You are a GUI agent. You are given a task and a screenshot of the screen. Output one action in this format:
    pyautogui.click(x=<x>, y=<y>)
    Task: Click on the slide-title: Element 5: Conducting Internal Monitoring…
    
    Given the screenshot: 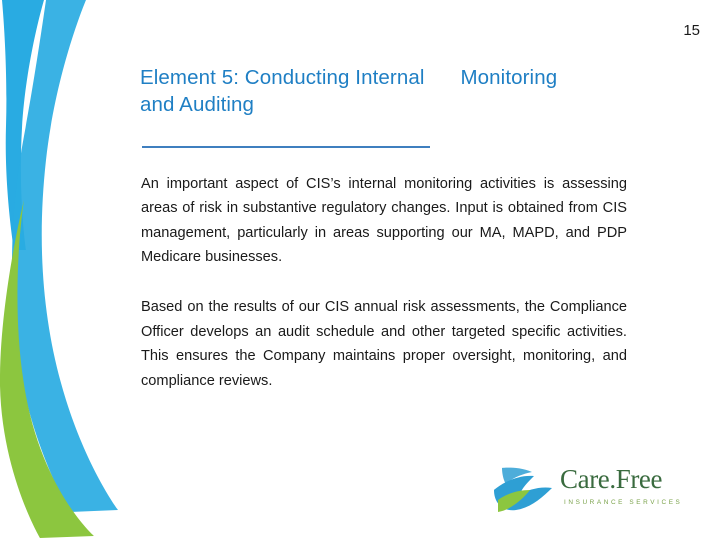 What is the action you would take?
    pyautogui.click(x=420, y=91)
    